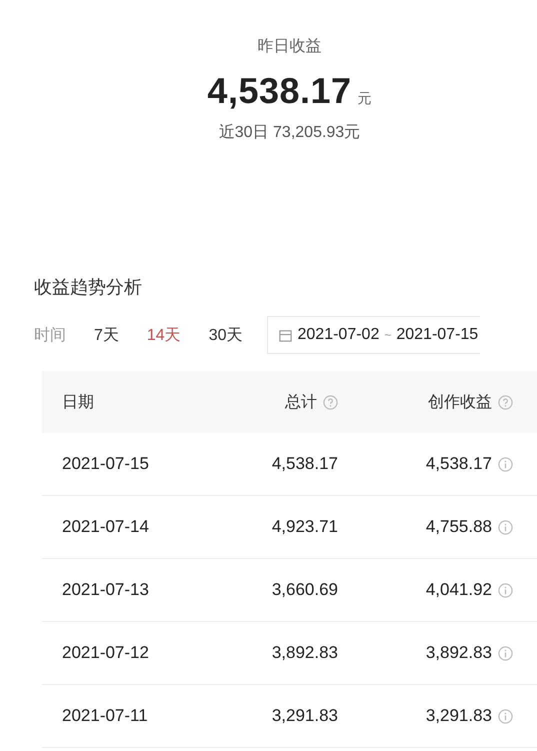  Describe the element at coordinates (339, 335) in the screenshot. I see `start-date: 2021-07-02` at that location.